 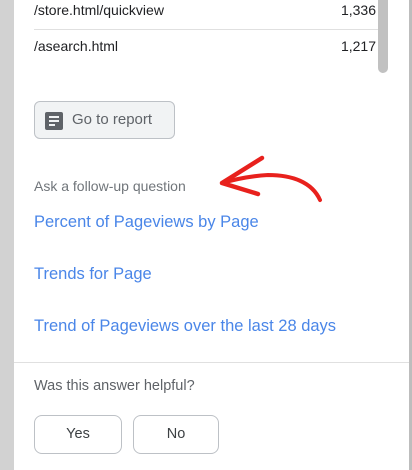 What do you see at coordinates (93, 274) in the screenshot?
I see `followup-link-trends-for-page: Trends for Page` at bounding box center [93, 274].